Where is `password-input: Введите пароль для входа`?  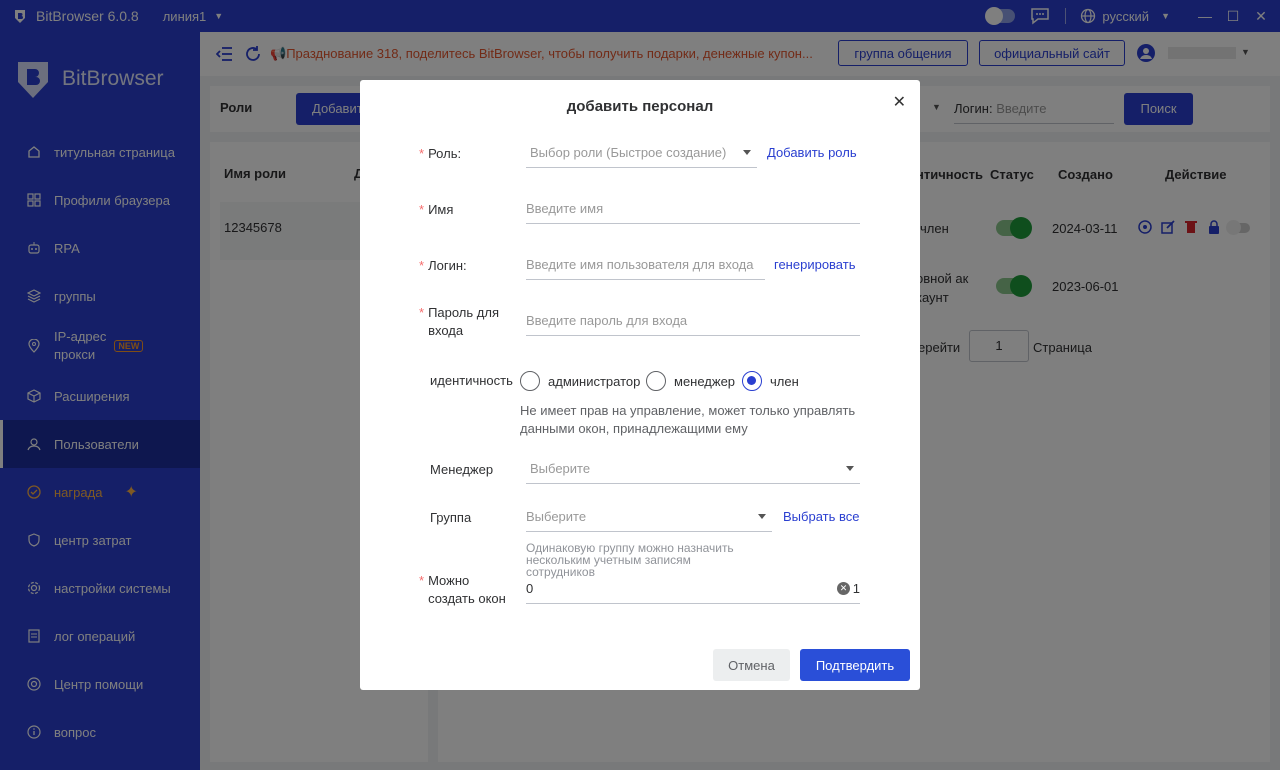
password-input: Введите пароль для входа is located at coordinates (693, 321).